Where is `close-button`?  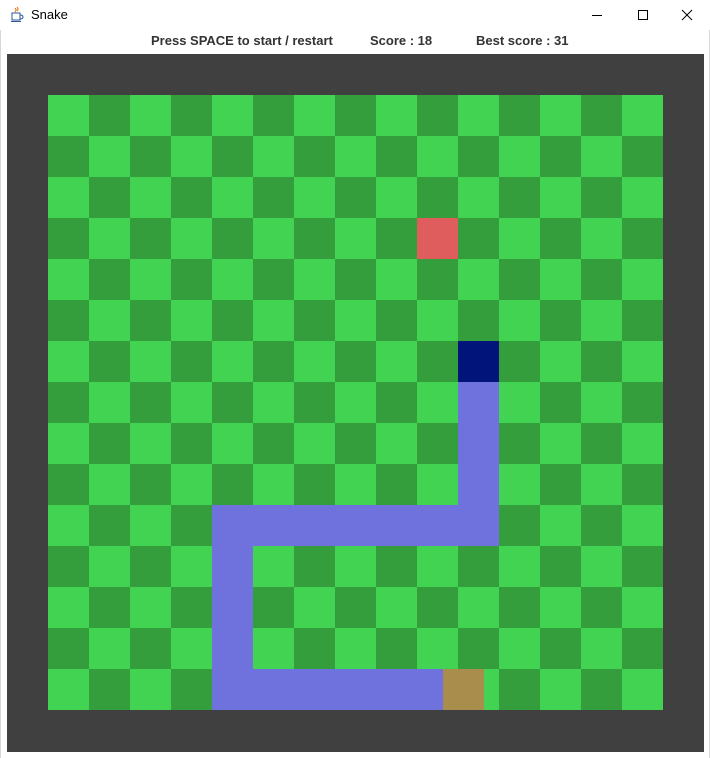
close-button is located at coordinates (687, 15).